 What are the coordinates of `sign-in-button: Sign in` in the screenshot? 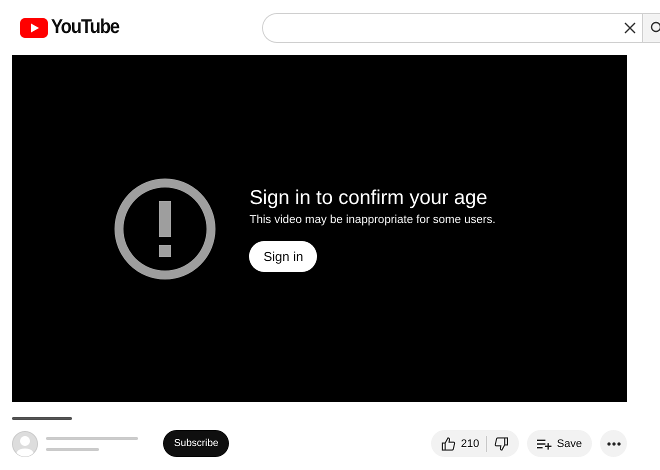 It's located at (283, 256).